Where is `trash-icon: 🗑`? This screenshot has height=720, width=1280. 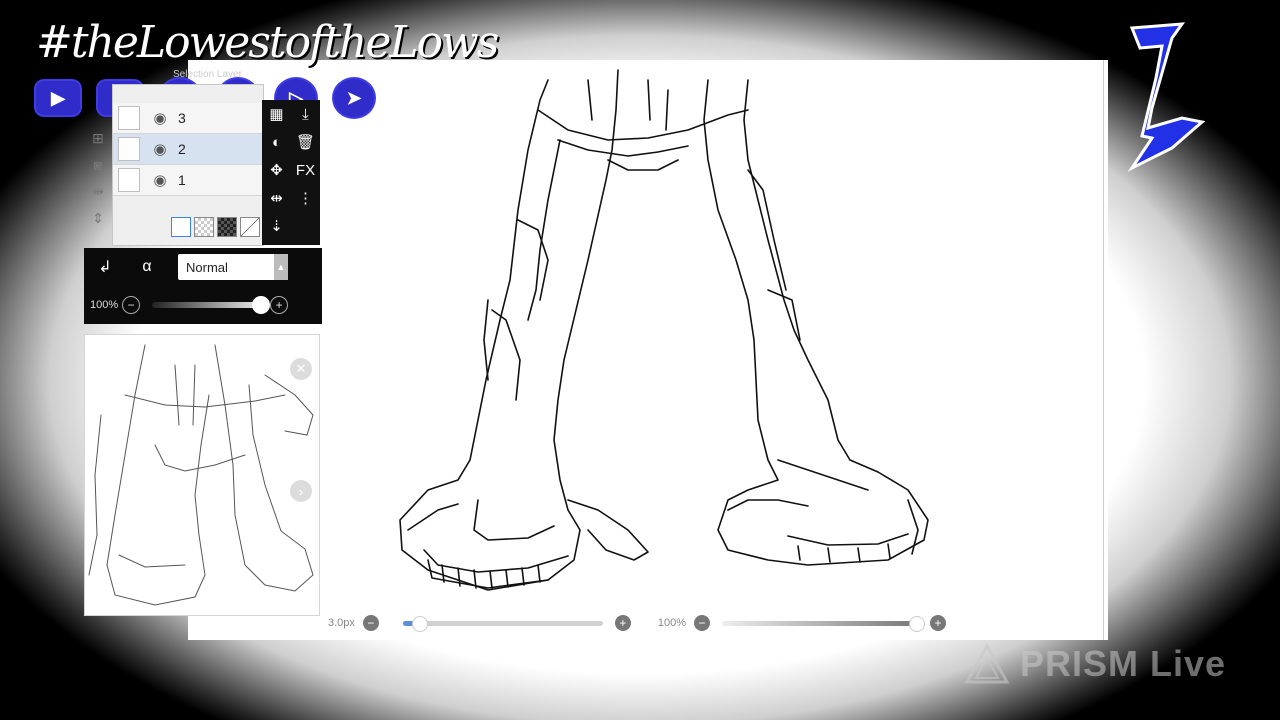 trash-icon: 🗑 is located at coordinates (305, 142).